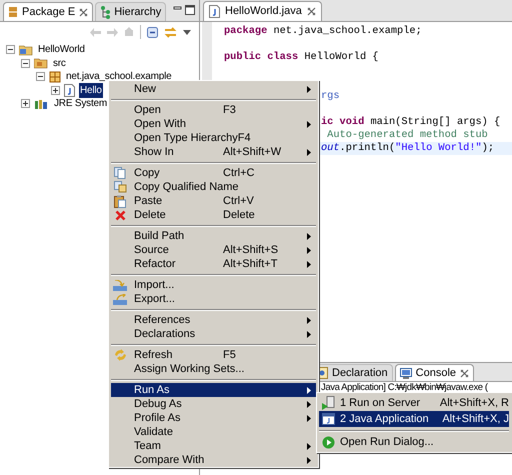 Image resolution: width=512 pixels, height=475 pixels. I want to click on java-application-icon, so click(328, 419).